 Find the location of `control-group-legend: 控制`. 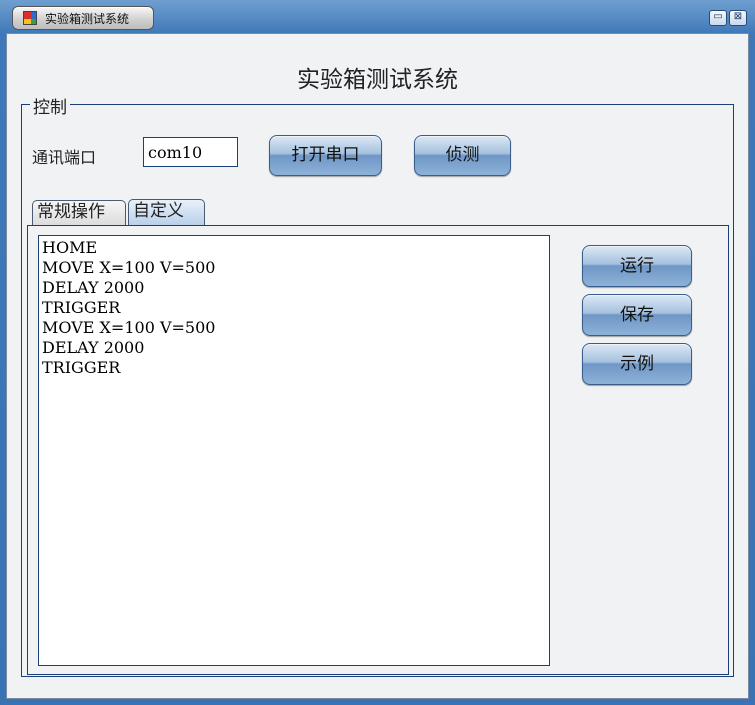

control-group-legend: 控制 is located at coordinates (50, 105).